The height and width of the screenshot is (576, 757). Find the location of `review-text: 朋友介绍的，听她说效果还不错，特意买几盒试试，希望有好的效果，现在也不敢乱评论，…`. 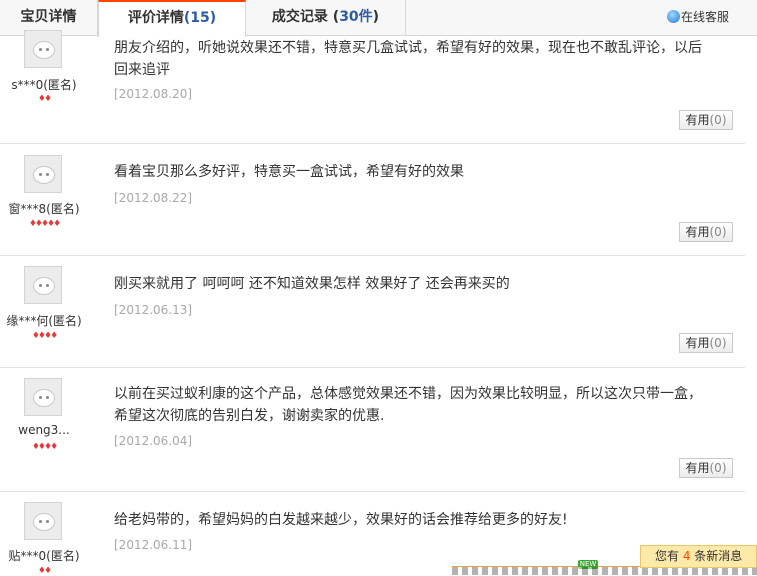

review-text: 朋友介绍的，听她说效果还不错，特意买几盒试试，希望有好的效果，现在也不敢乱评论，… is located at coordinates (408, 59).